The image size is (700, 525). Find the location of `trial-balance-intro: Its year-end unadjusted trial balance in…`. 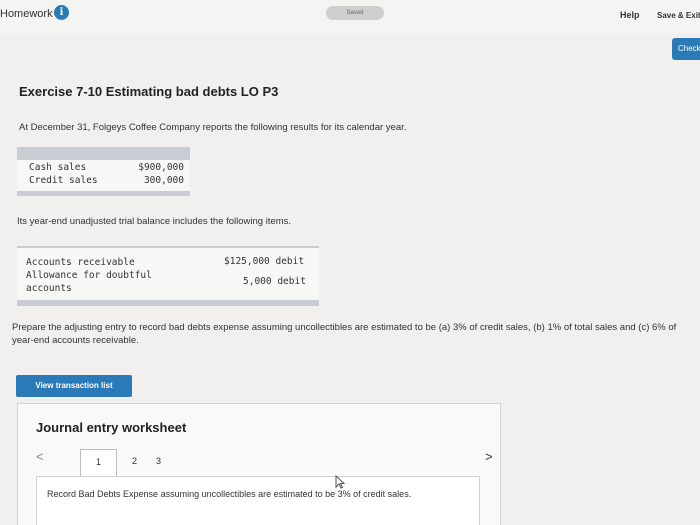

trial-balance-intro: Its year-end unadjusted trial balance in… is located at coordinates (154, 221).